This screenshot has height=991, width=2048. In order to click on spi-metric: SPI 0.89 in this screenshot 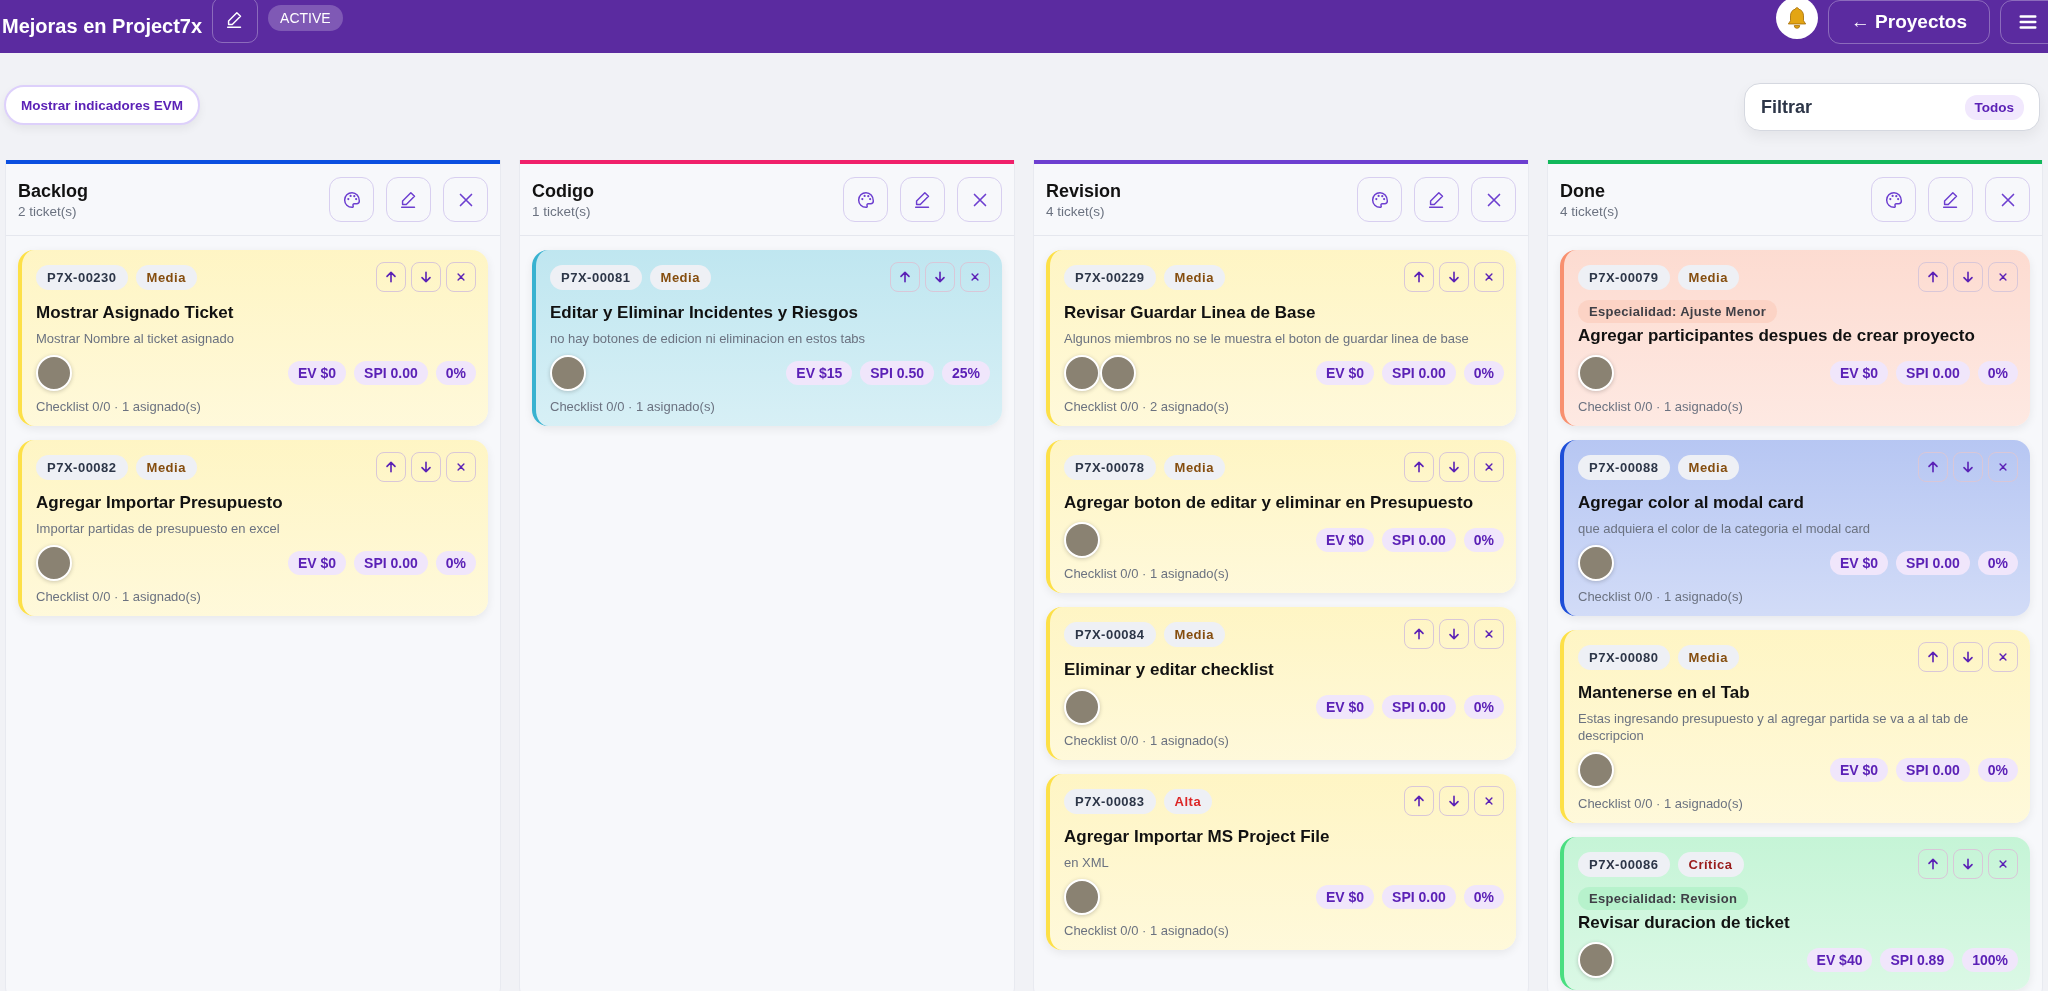, I will do `click(1917, 960)`.